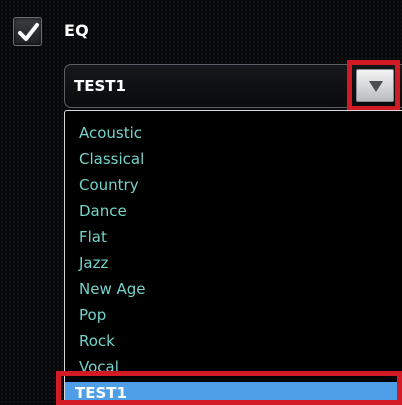  I want to click on list-item: New Age, so click(112, 289).